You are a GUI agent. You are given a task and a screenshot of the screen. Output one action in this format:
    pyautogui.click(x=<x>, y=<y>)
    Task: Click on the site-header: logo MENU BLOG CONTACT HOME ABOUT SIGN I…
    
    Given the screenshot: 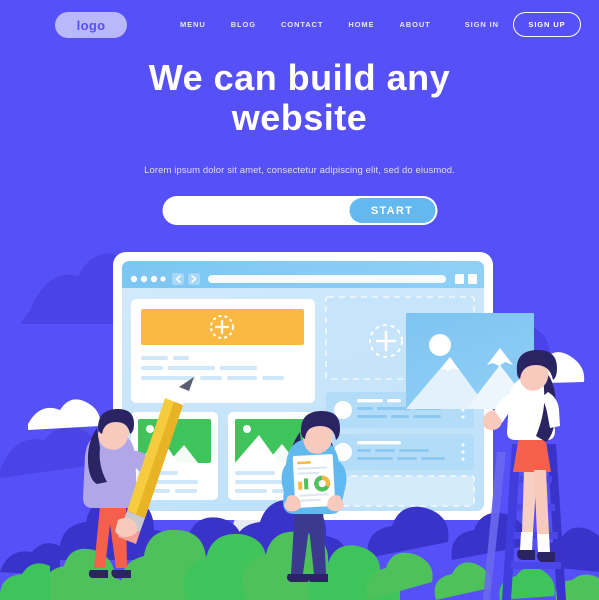 What is the action you would take?
    pyautogui.click(x=299, y=26)
    